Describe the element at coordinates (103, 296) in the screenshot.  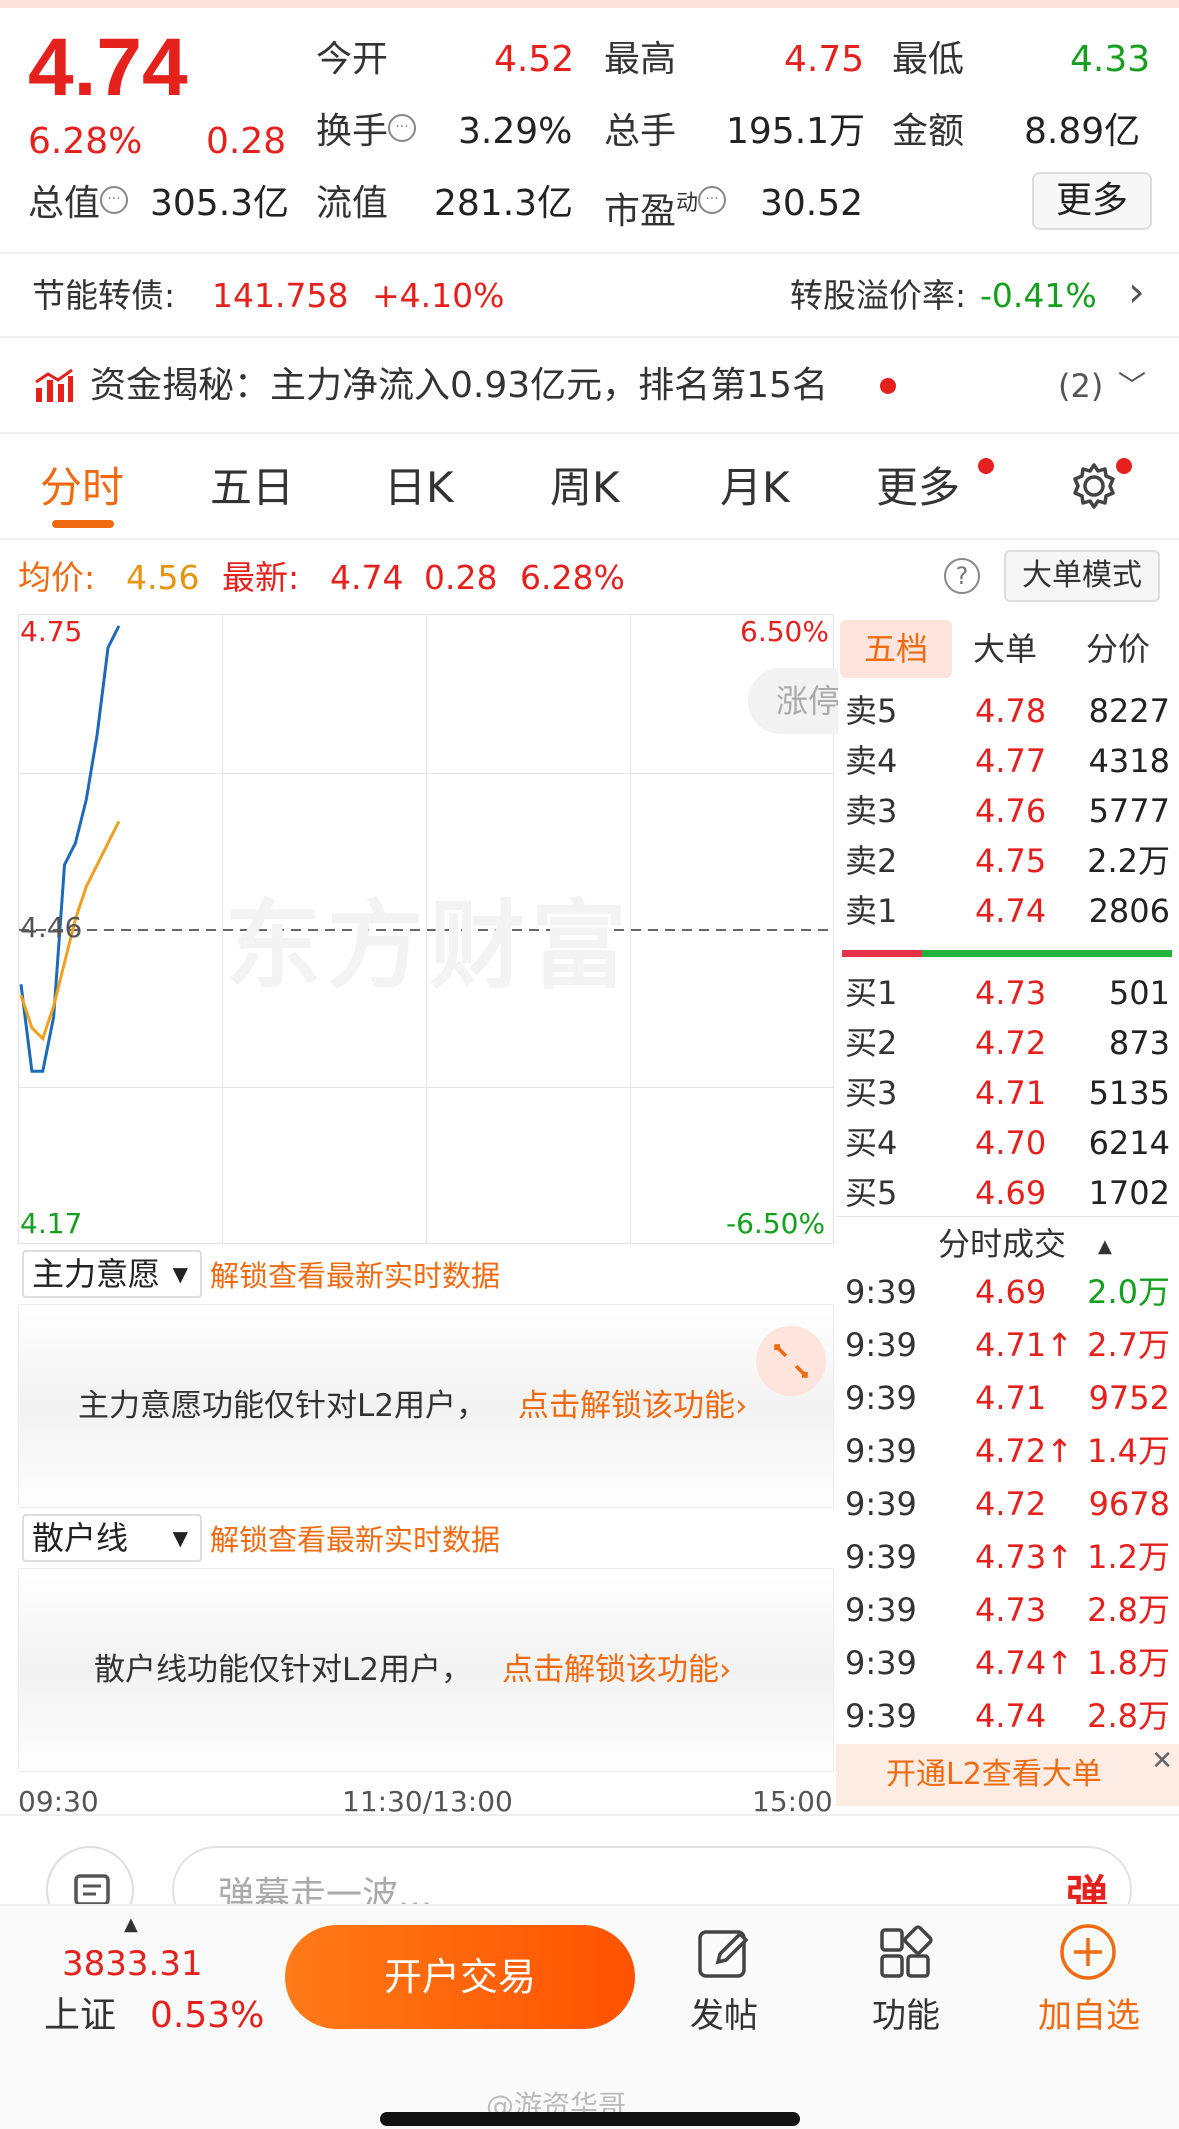
I see `bond-label: 节能转债:` at that location.